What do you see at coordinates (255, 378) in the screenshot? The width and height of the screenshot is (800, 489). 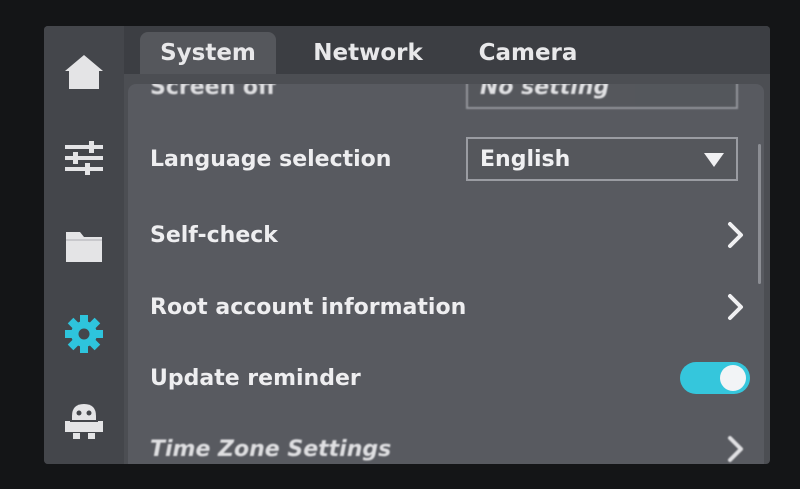 I see `setting-label: Update reminder` at bounding box center [255, 378].